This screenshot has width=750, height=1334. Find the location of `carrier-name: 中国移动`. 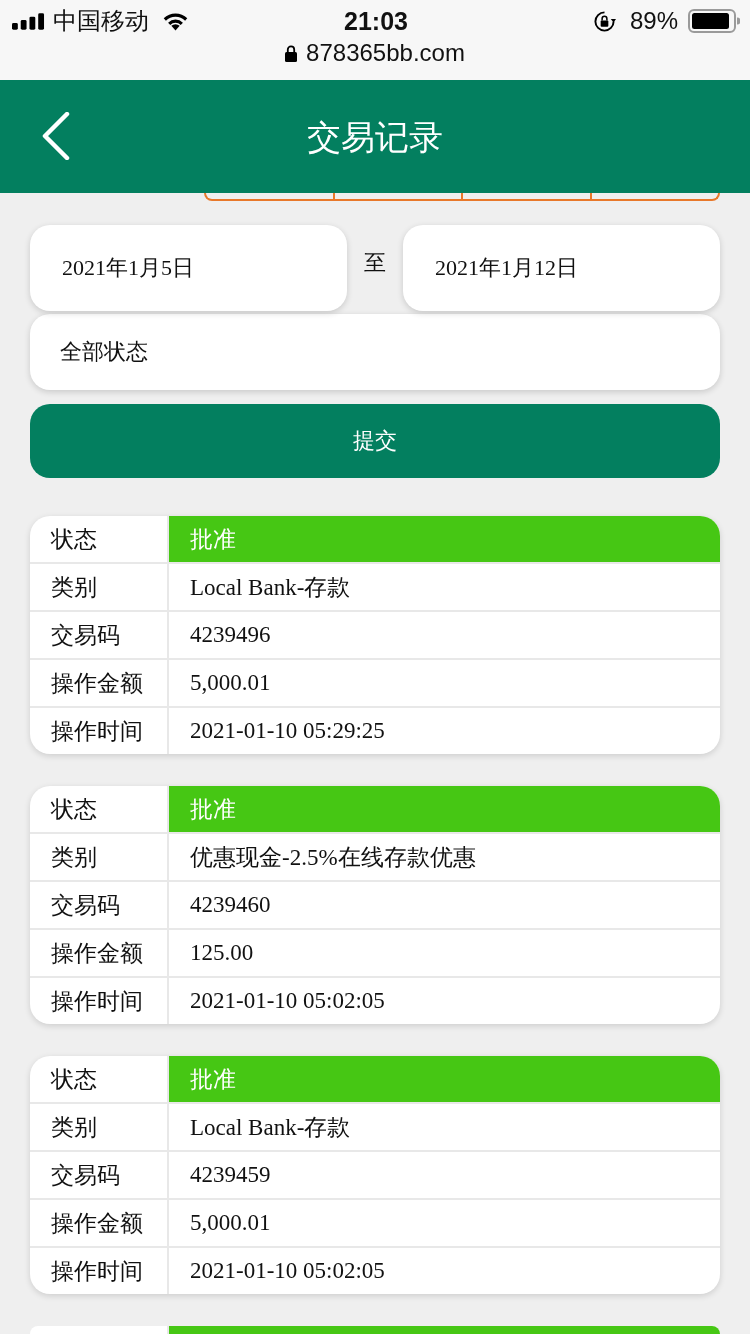

carrier-name: 中国移动 is located at coordinates (101, 21).